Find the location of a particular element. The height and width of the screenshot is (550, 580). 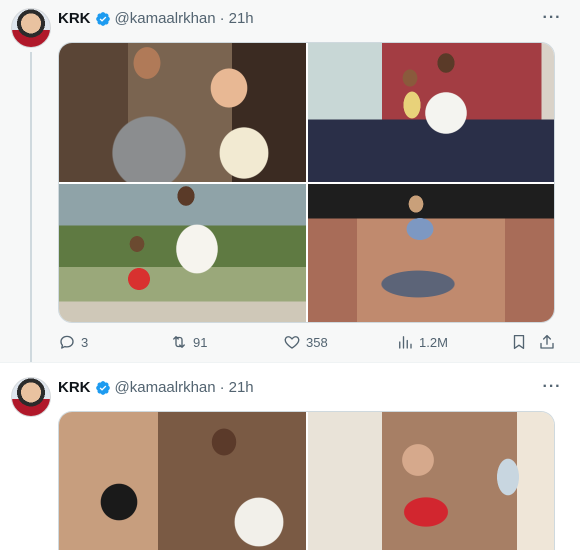

views-button: 1.2M is located at coordinates (422, 342).